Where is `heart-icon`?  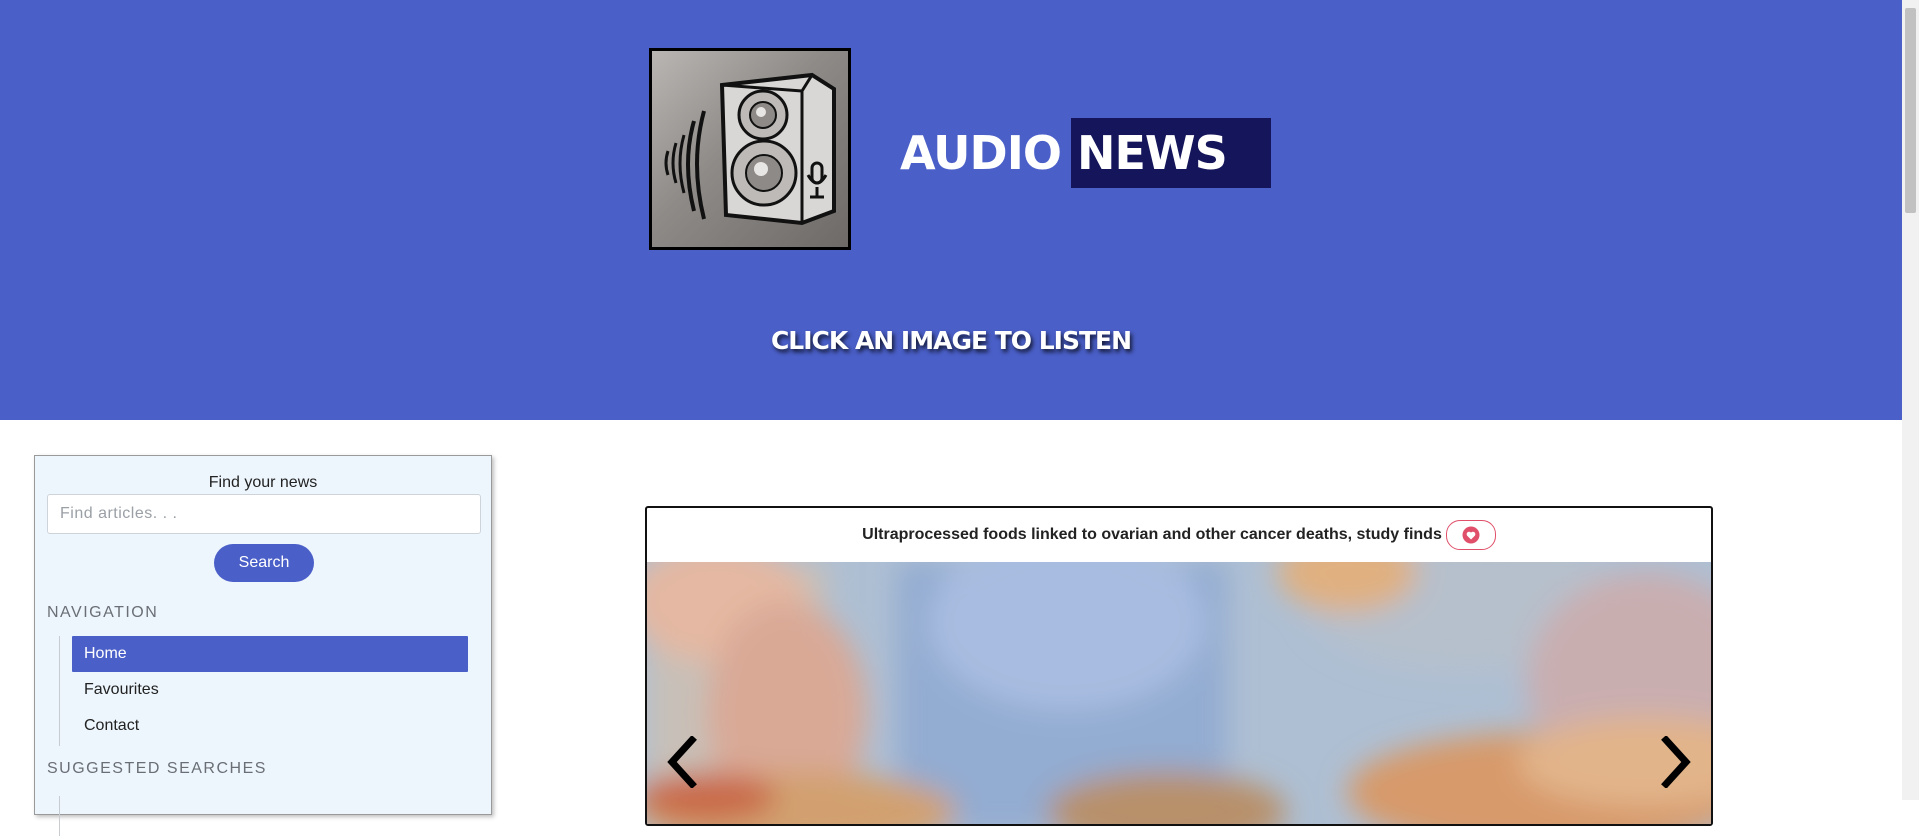
heart-icon is located at coordinates (1471, 535).